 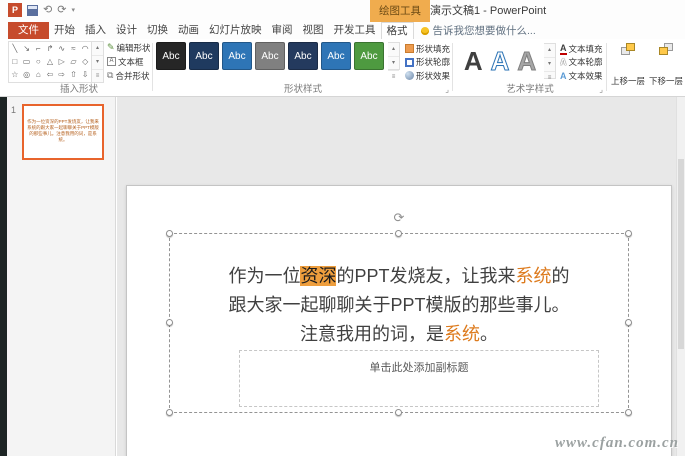 I want to click on tab-design: 设计, so click(x=126, y=30).